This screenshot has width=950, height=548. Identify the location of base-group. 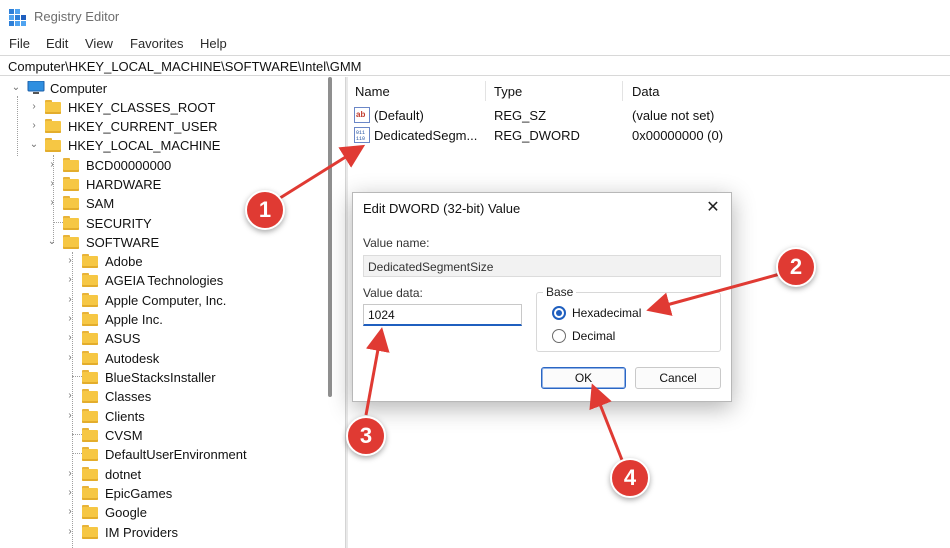
(628, 322).